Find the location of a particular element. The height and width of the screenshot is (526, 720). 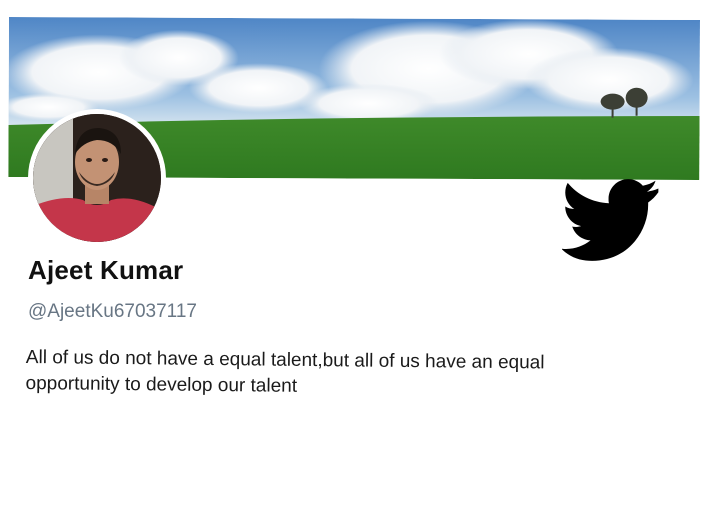

avatar is located at coordinates (97, 178).